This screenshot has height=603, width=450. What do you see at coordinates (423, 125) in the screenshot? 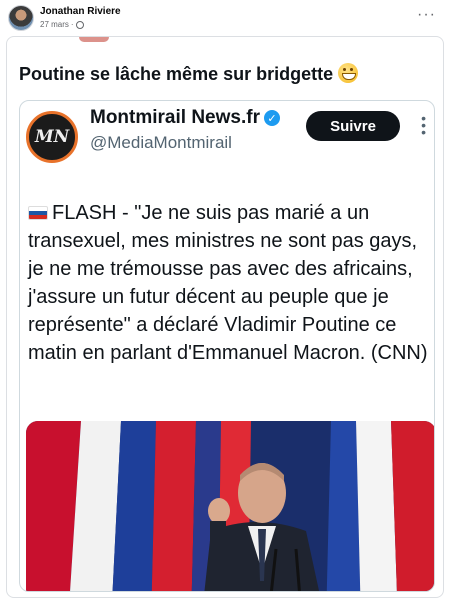
I see `tweet-more-icon: • • •` at bounding box center [423, 125].